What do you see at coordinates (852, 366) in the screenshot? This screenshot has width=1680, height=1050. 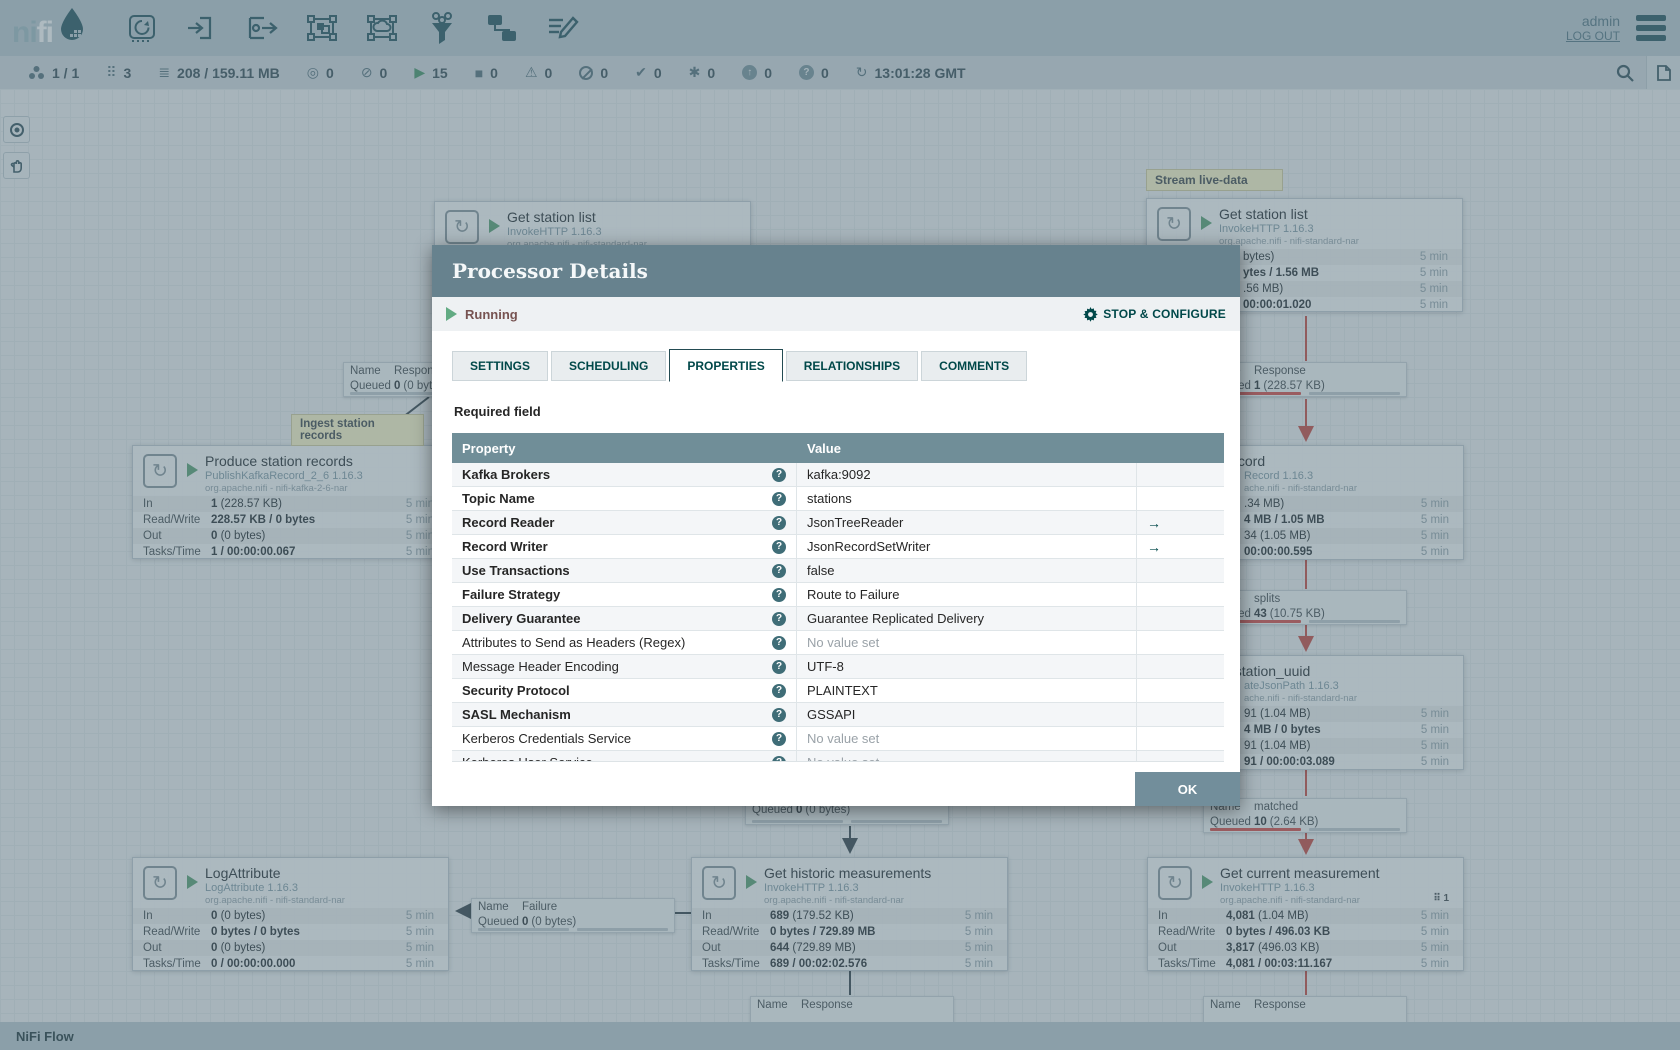 I see `tab-relationships: RELATIONSHIPS` at bounding box center [852, 366].